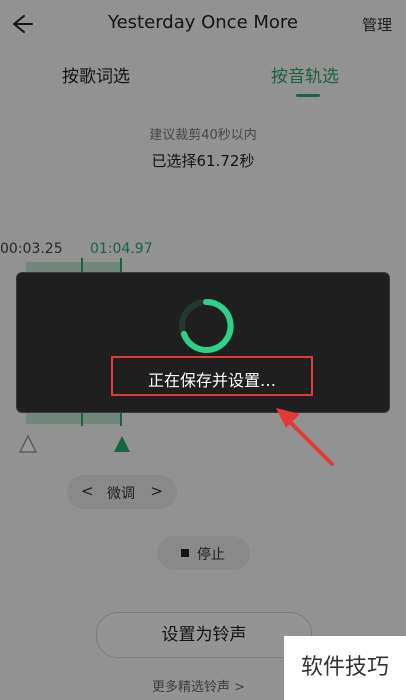 The height and width of the screenshot is (700, 406). Describe the element at coordinates (305, 437) in the screenshot. I see `annotation-arrow-icon` at that location.